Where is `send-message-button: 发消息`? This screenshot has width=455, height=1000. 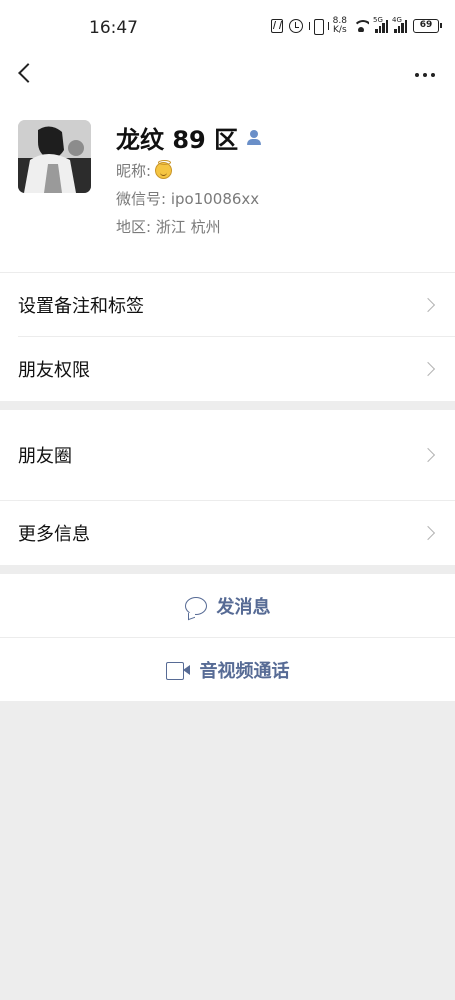
send-message-button: 发消息 is located at coordinates (227, 605).